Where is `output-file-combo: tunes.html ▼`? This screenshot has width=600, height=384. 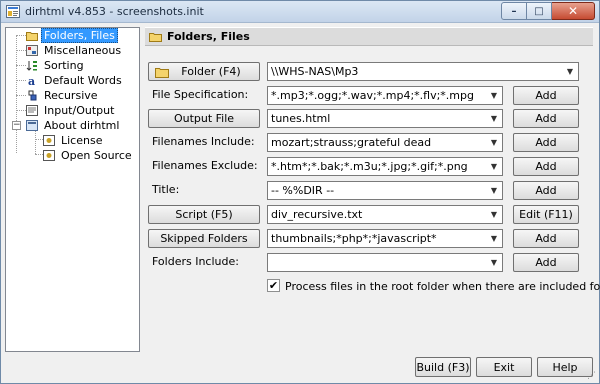
output-file-combo: tunes.html ▼ is located at coordinates (385, 118).